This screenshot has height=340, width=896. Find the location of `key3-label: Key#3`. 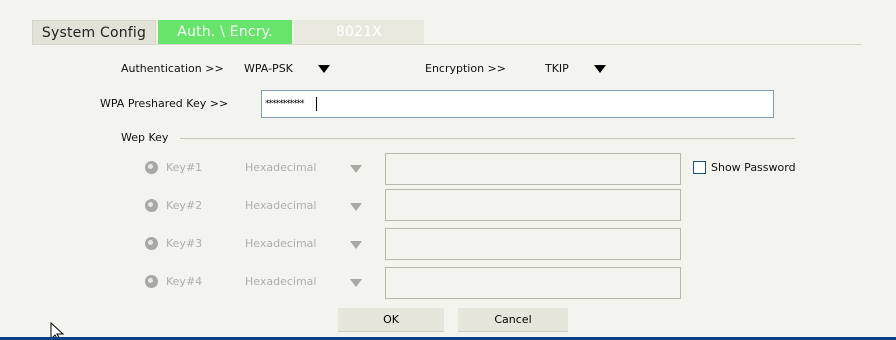

key3-label: Key#3 is located at coordinates (184, 243).